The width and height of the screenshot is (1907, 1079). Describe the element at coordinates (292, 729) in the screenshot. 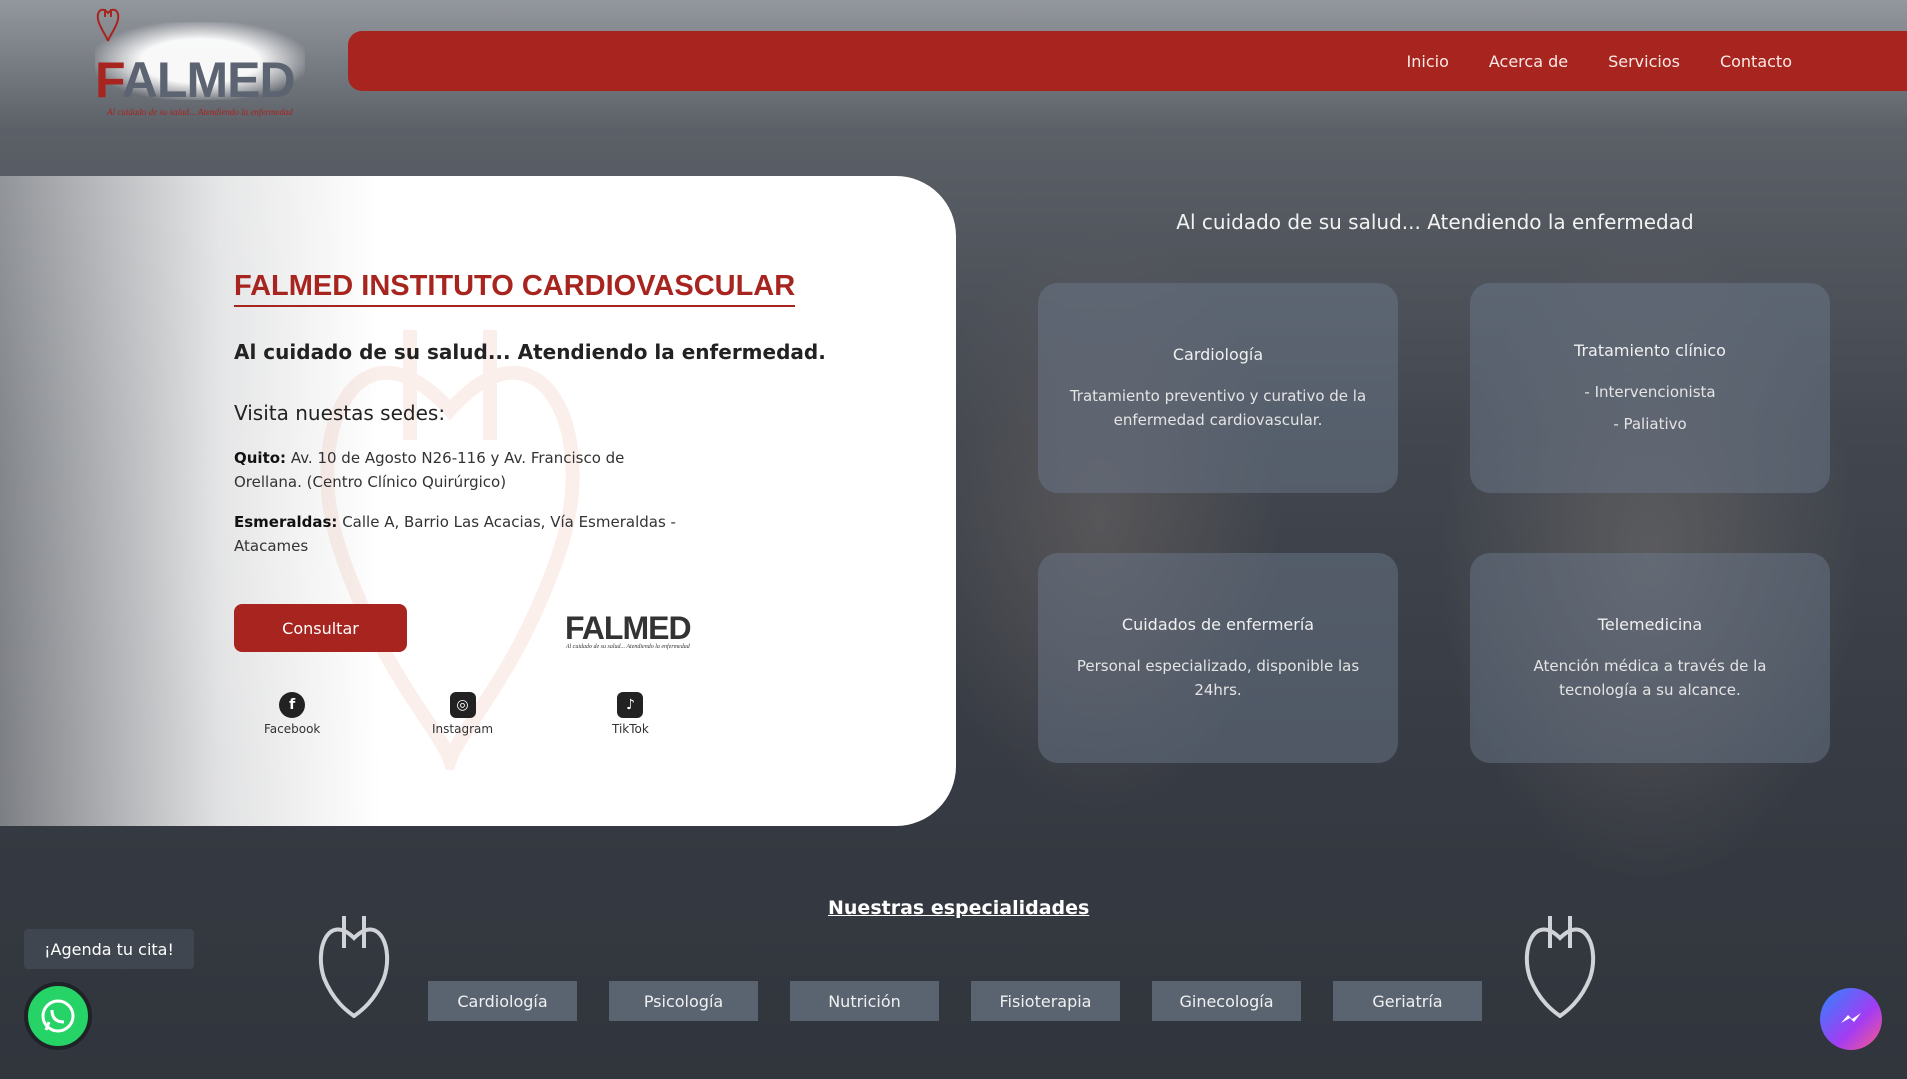

I see `social-facebook-label: Facebook` at that location.